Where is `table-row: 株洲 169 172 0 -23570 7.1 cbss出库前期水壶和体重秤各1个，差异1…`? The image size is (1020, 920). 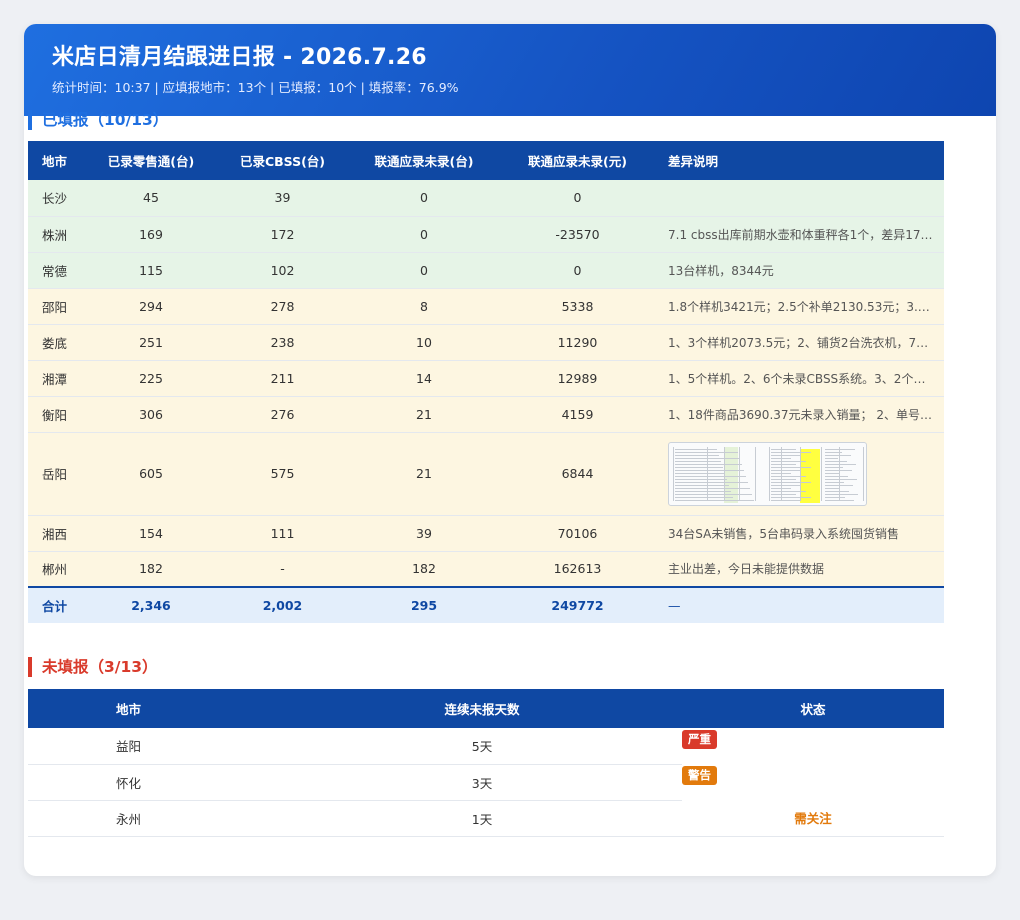
table-row: 株洲 169 172 0 -23570 7.1 cbss出库前期水壶和体重秤各1个，差异1… is located at coordinates (486, 234).